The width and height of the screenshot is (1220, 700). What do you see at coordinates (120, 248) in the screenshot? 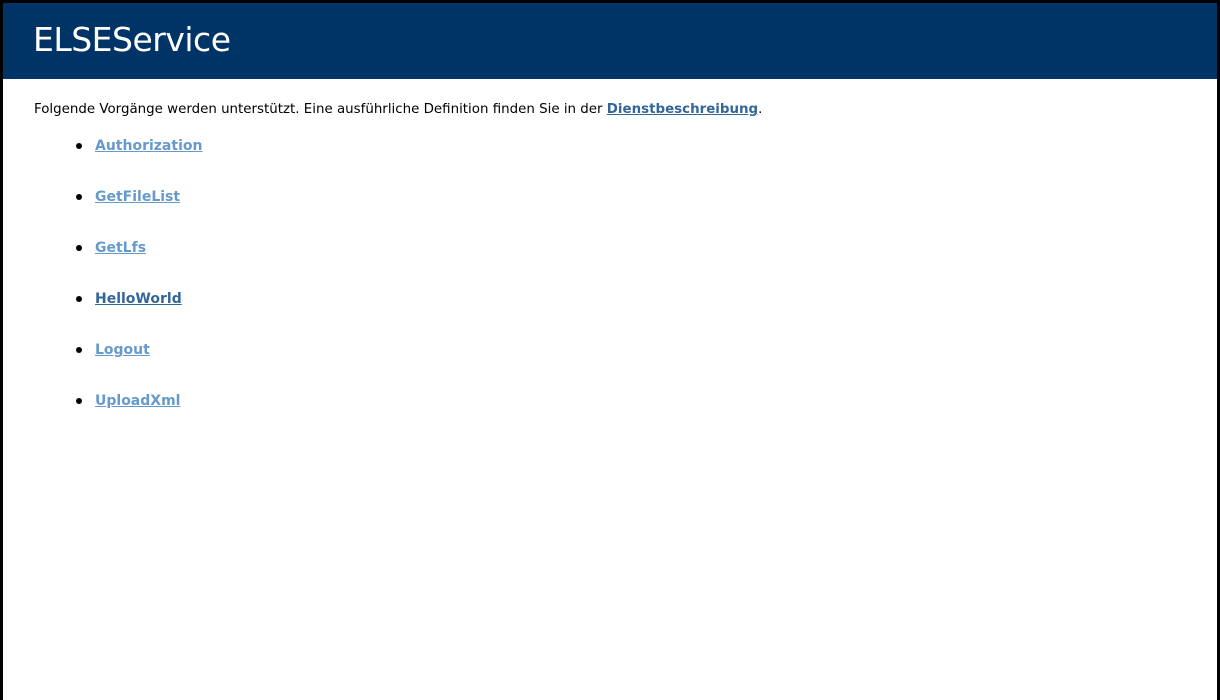
I see `operation-link-getlfs: GetLfs` at bounding box center [120, 248].